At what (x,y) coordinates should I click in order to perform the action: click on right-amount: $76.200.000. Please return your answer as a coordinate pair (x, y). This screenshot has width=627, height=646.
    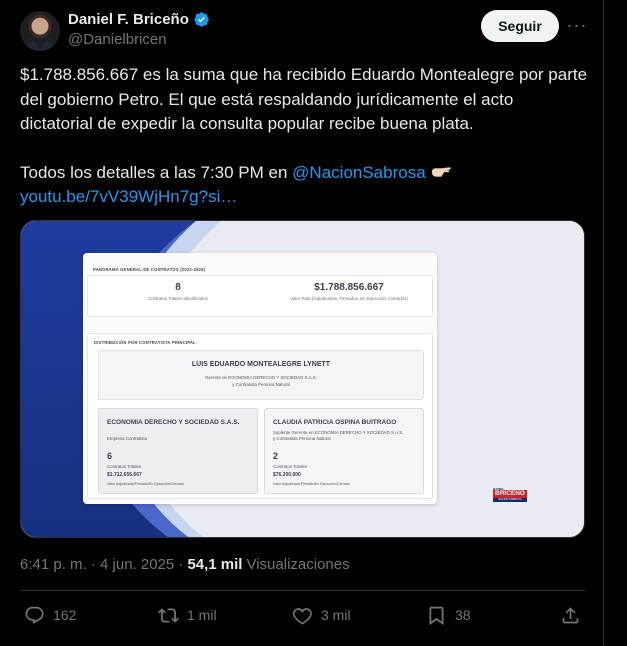
    Looking at the image, I should click on (287, 475).